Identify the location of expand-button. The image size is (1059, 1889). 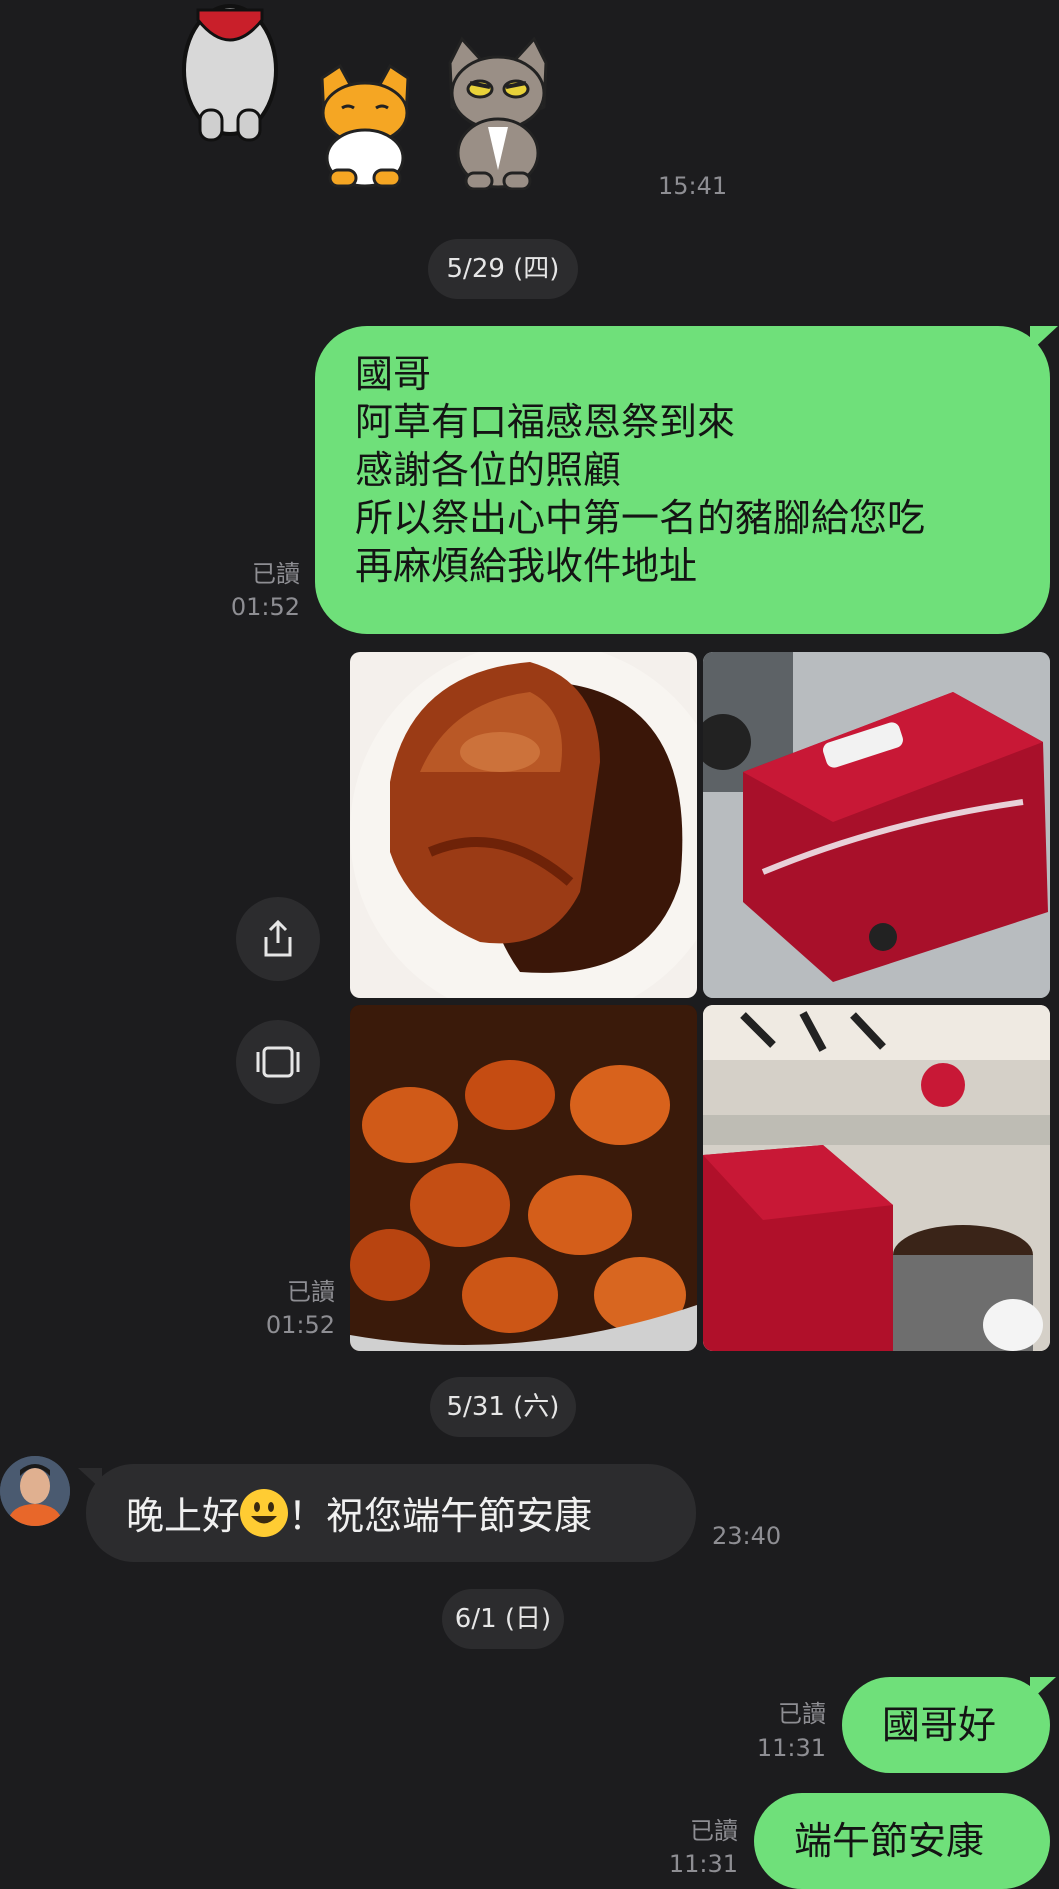
(278, 1062).